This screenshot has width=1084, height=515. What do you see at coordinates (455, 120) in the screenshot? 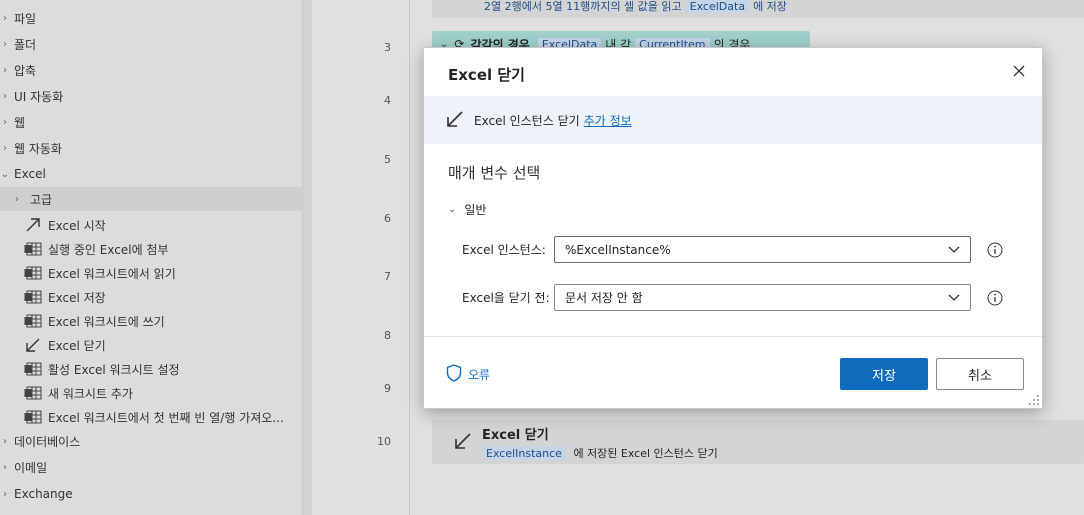
I see `arrow-down-left-icon` at bounding box center [455, 120].